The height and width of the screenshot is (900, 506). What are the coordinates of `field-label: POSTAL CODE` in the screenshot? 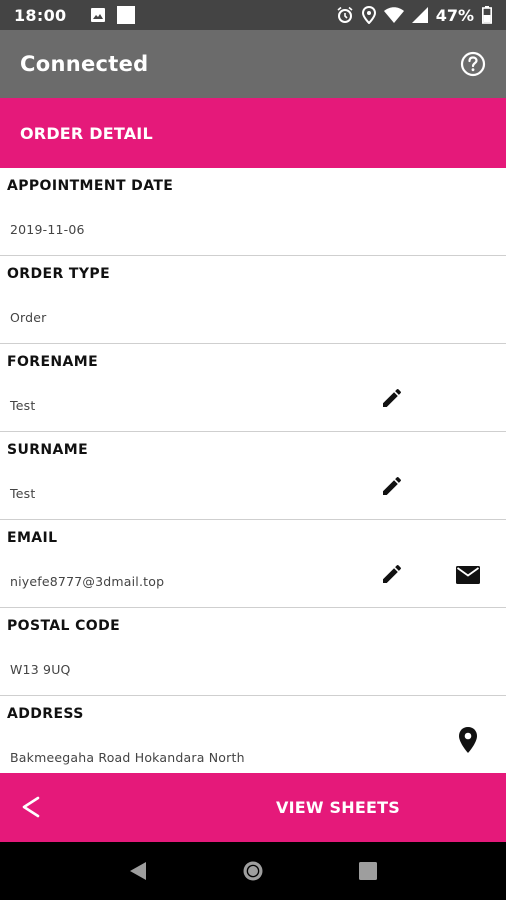 It's located at (64, 626).